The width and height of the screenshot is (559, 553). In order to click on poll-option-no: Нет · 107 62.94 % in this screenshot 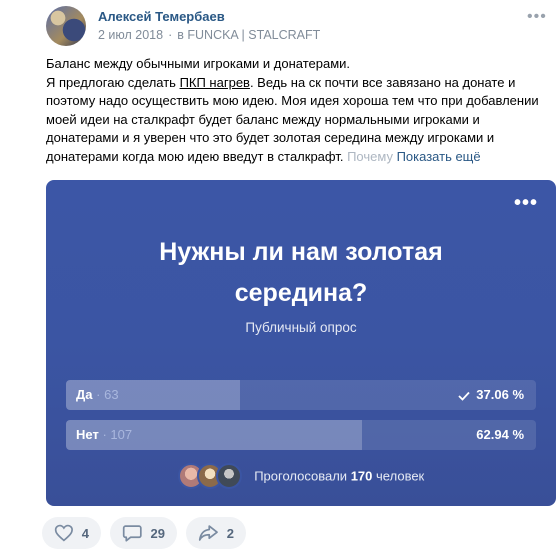, I will do `click(301, 435)`.